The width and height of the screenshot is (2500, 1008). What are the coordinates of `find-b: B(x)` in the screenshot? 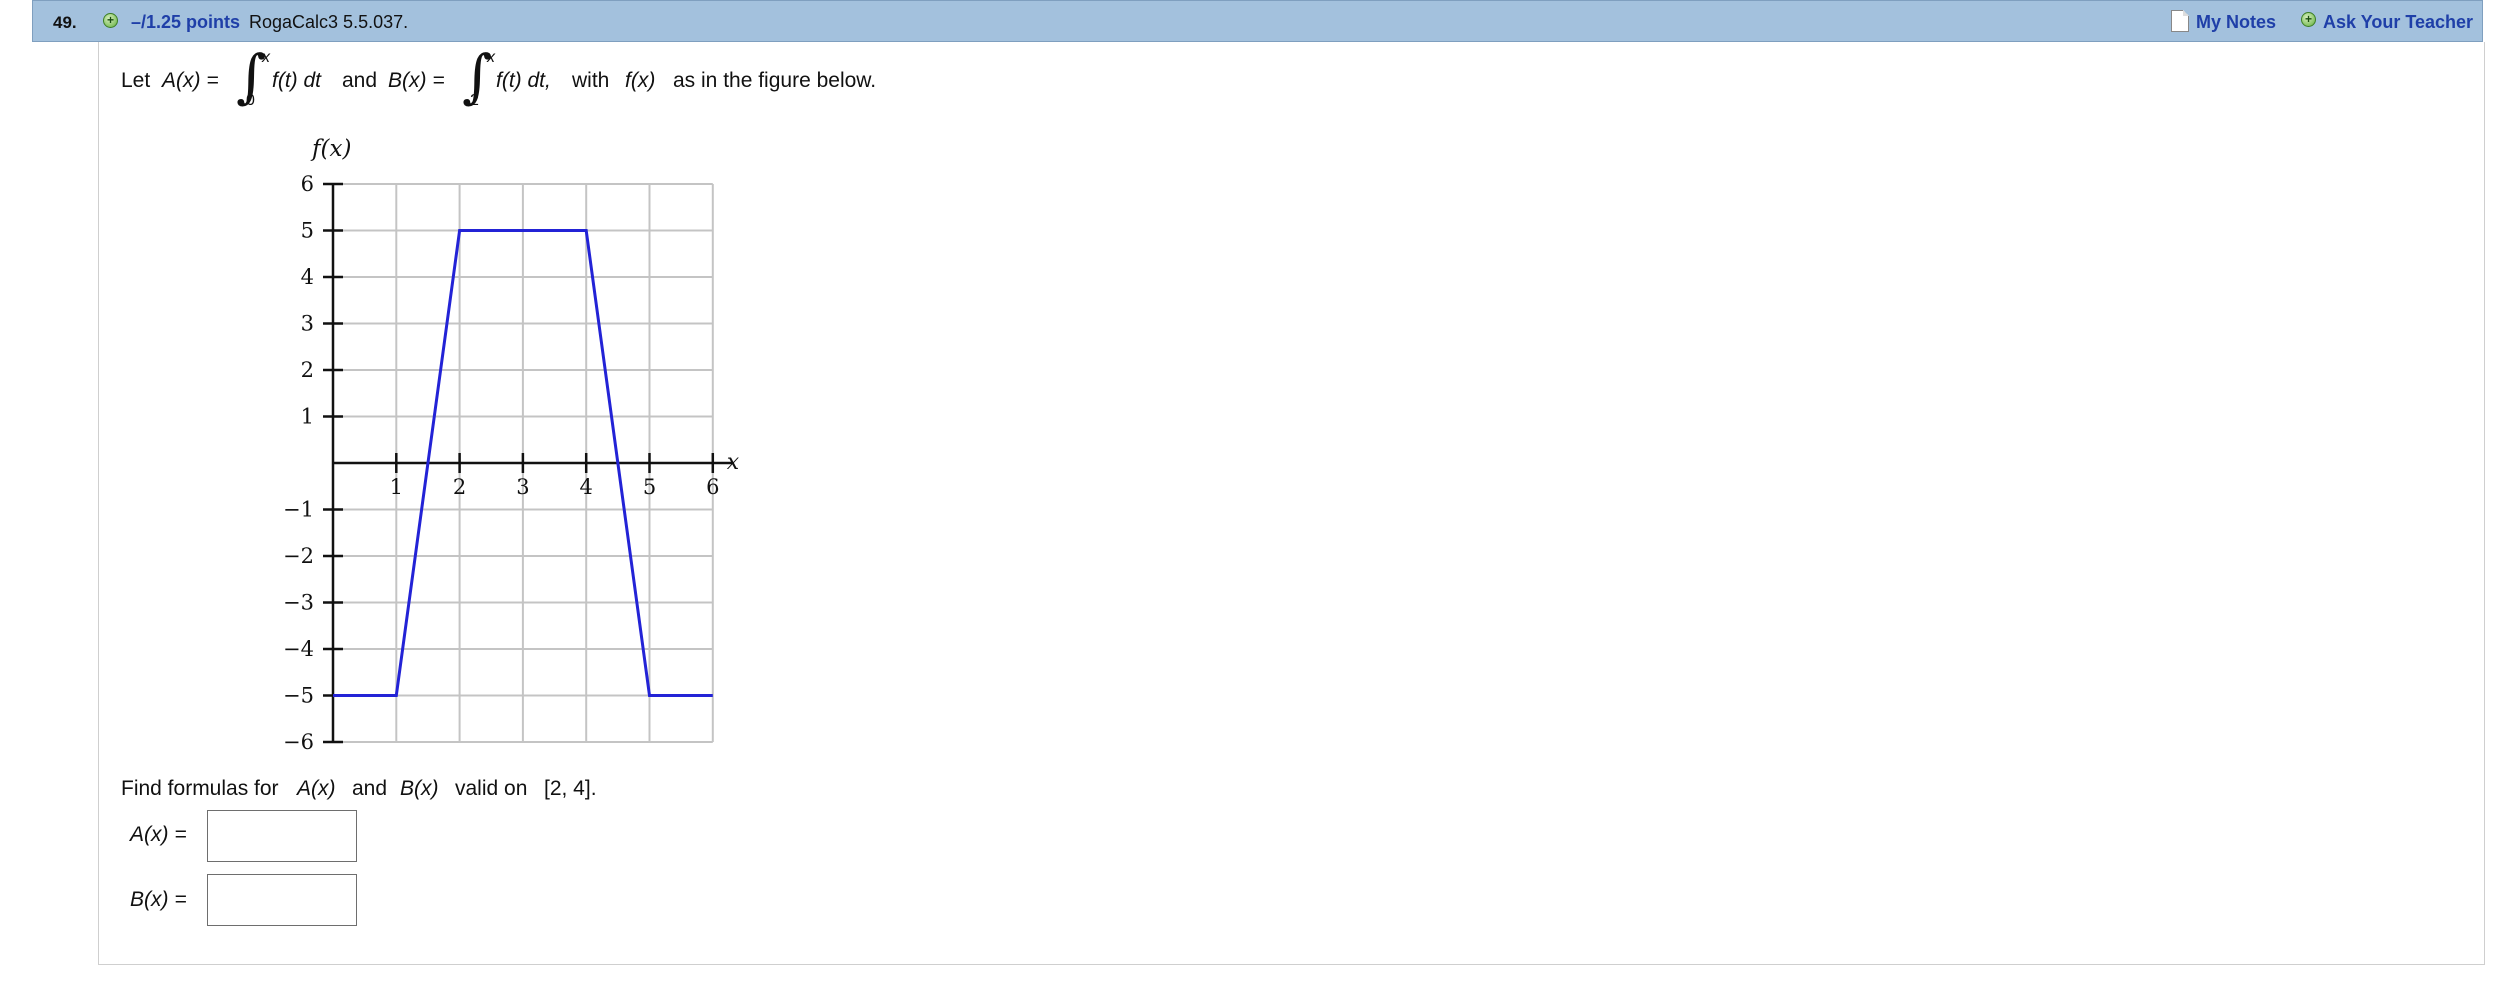 It's located at (419, 788).